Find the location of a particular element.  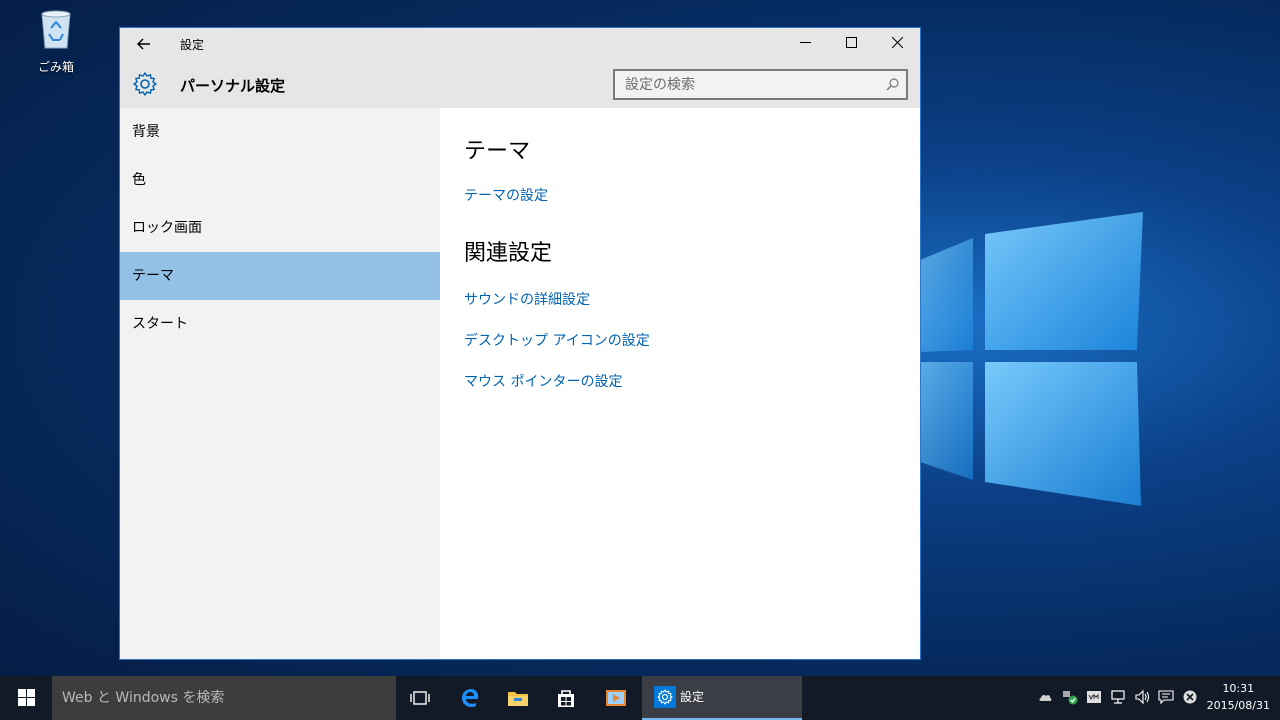

edge-button is located at coordinates (470, 698).